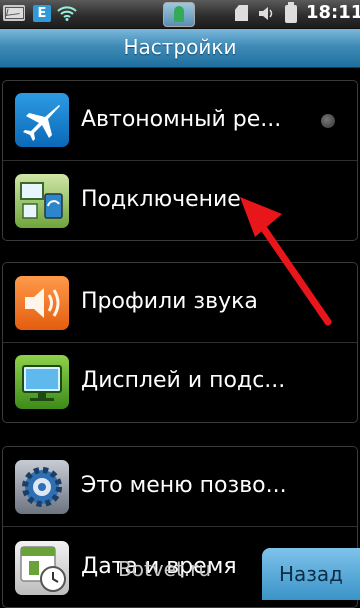 This screenshot has height=608, width=360. I want to click on airplane-mode-toggle, so click(328, 121).